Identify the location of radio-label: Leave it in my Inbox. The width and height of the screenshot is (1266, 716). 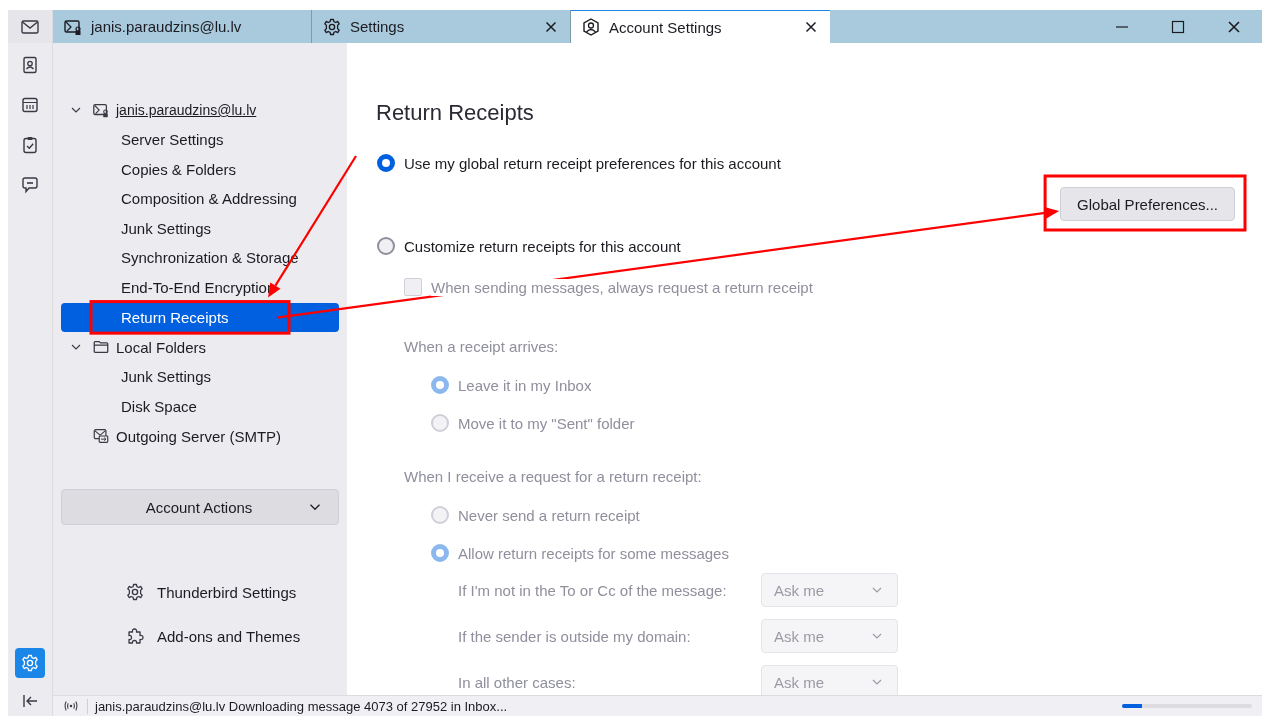
(525, 385).